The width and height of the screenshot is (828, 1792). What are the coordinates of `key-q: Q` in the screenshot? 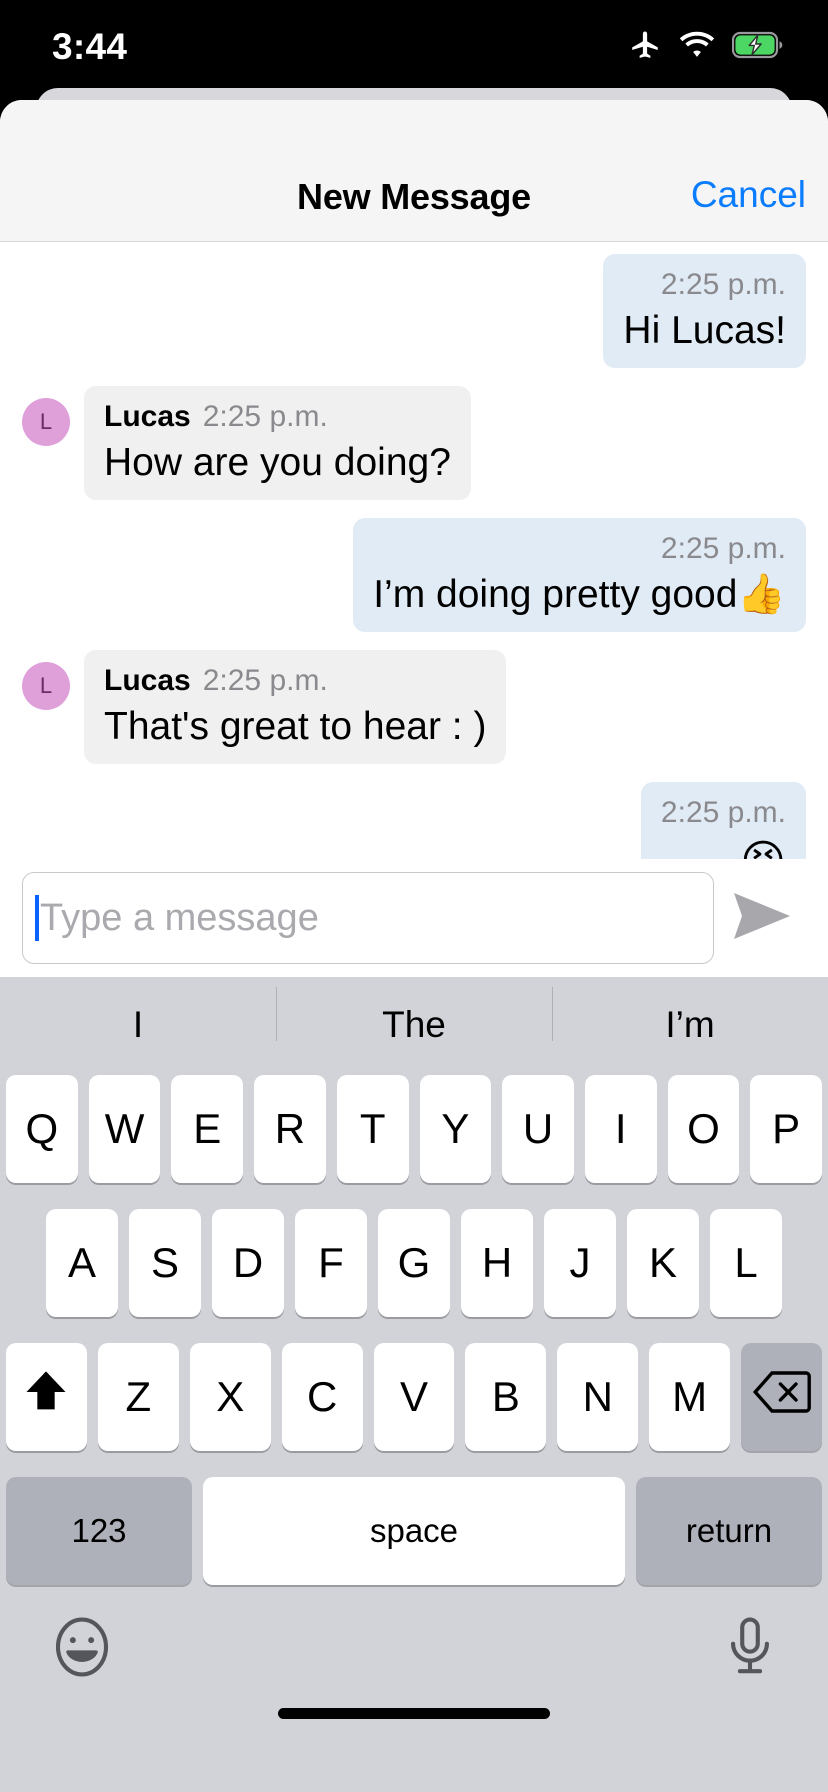 It's located at (41, 1129).